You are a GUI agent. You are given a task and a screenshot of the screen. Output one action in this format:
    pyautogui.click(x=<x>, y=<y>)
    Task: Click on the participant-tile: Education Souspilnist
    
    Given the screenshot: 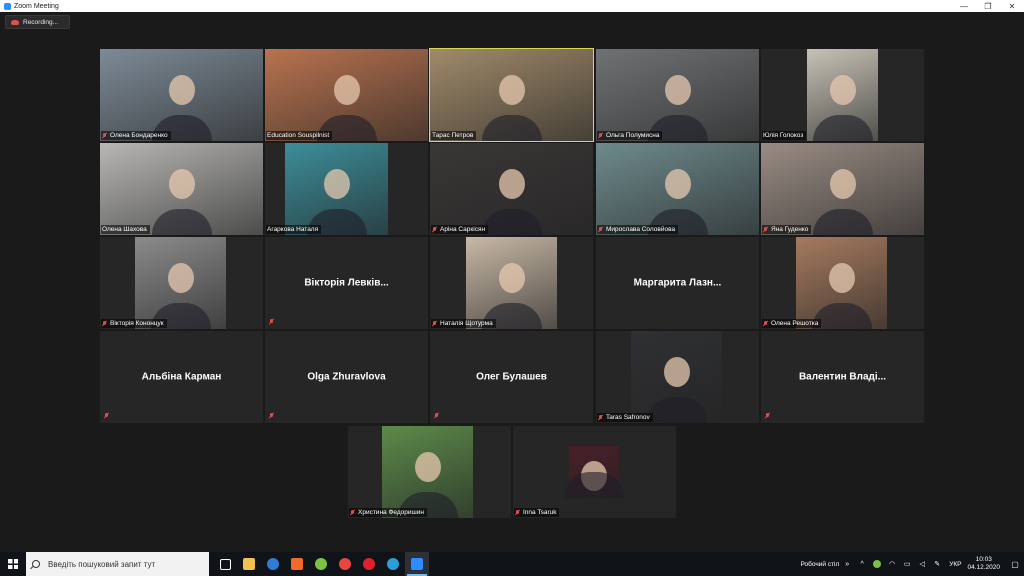 What is the action you would take?
    pyautogui.click(x=346, y=95)
    